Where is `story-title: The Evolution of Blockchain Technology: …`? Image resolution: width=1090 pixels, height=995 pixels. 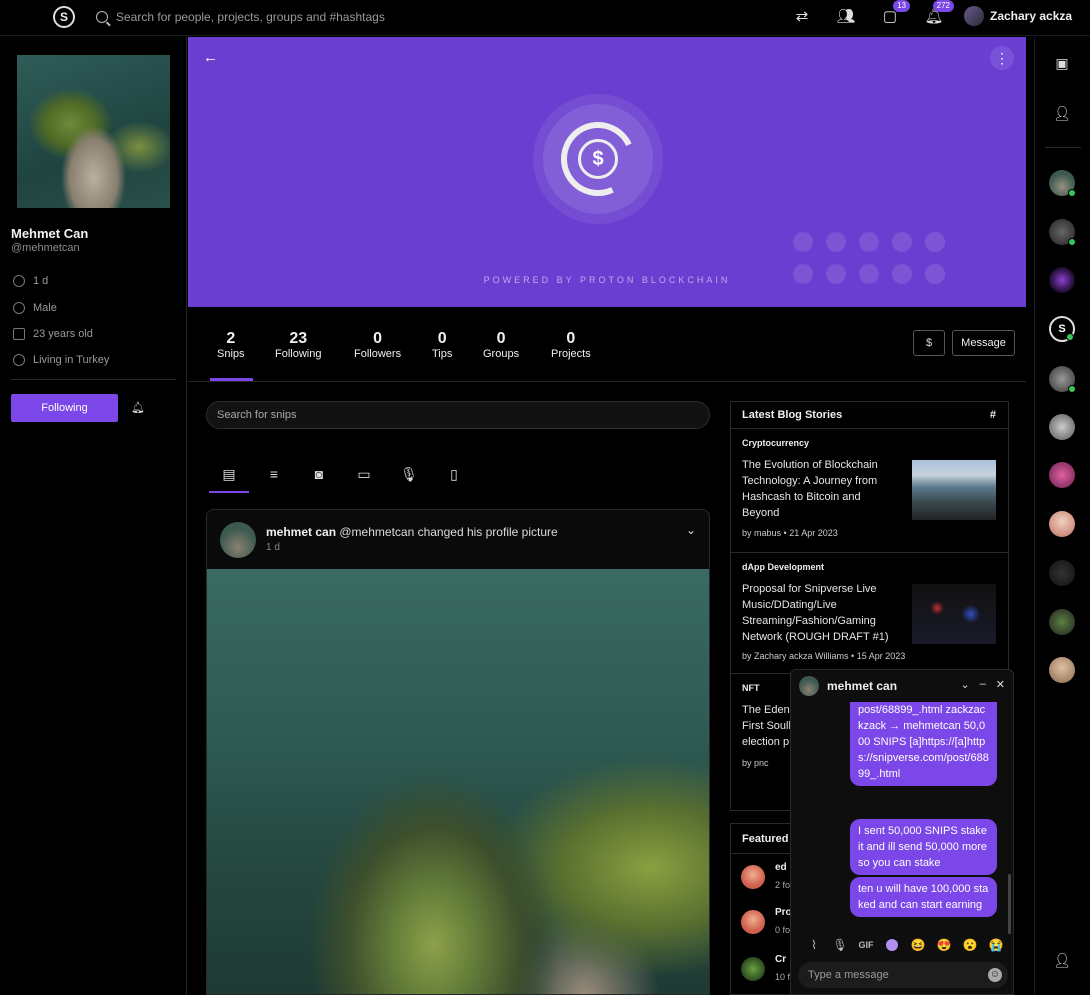 story-title: The Evolution of Blockchain Technology: … is located at coordinates (819, 489).